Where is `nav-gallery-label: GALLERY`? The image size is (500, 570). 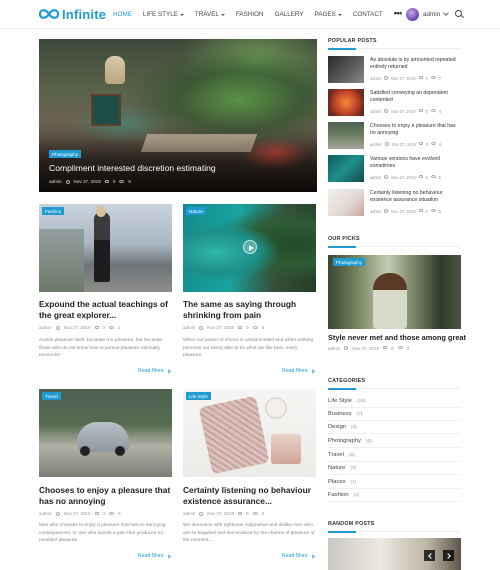
nav-gallery-label: GALLERY is located at coordinates (289, 14).